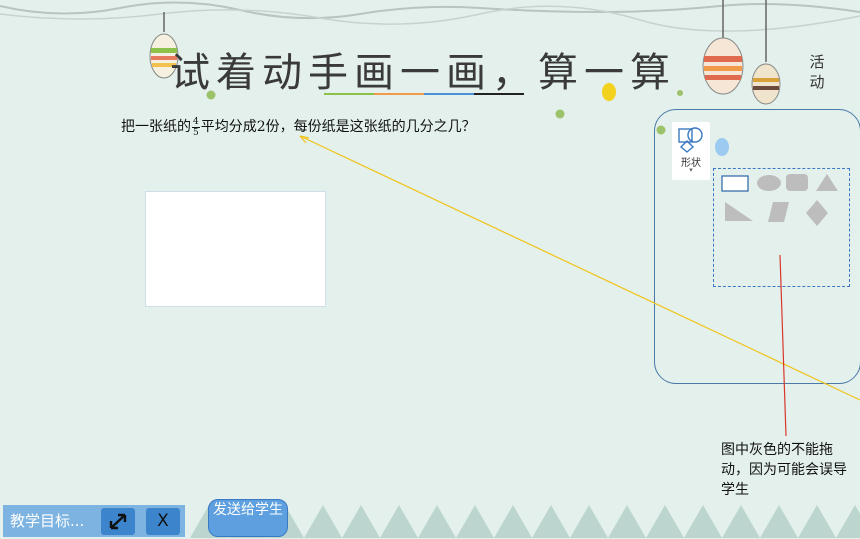 Image resolution: width=860 pixels, height=539 pixels. I want to click on send-to-students-button: 发送给学生, so click(248, 518).